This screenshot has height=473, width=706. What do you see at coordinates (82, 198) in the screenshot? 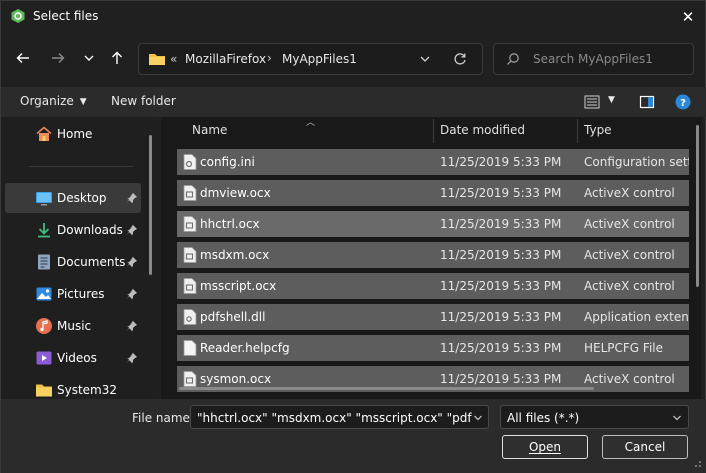
I see `sidebar-item-label: Desktop` at bounding box center [82, 198].